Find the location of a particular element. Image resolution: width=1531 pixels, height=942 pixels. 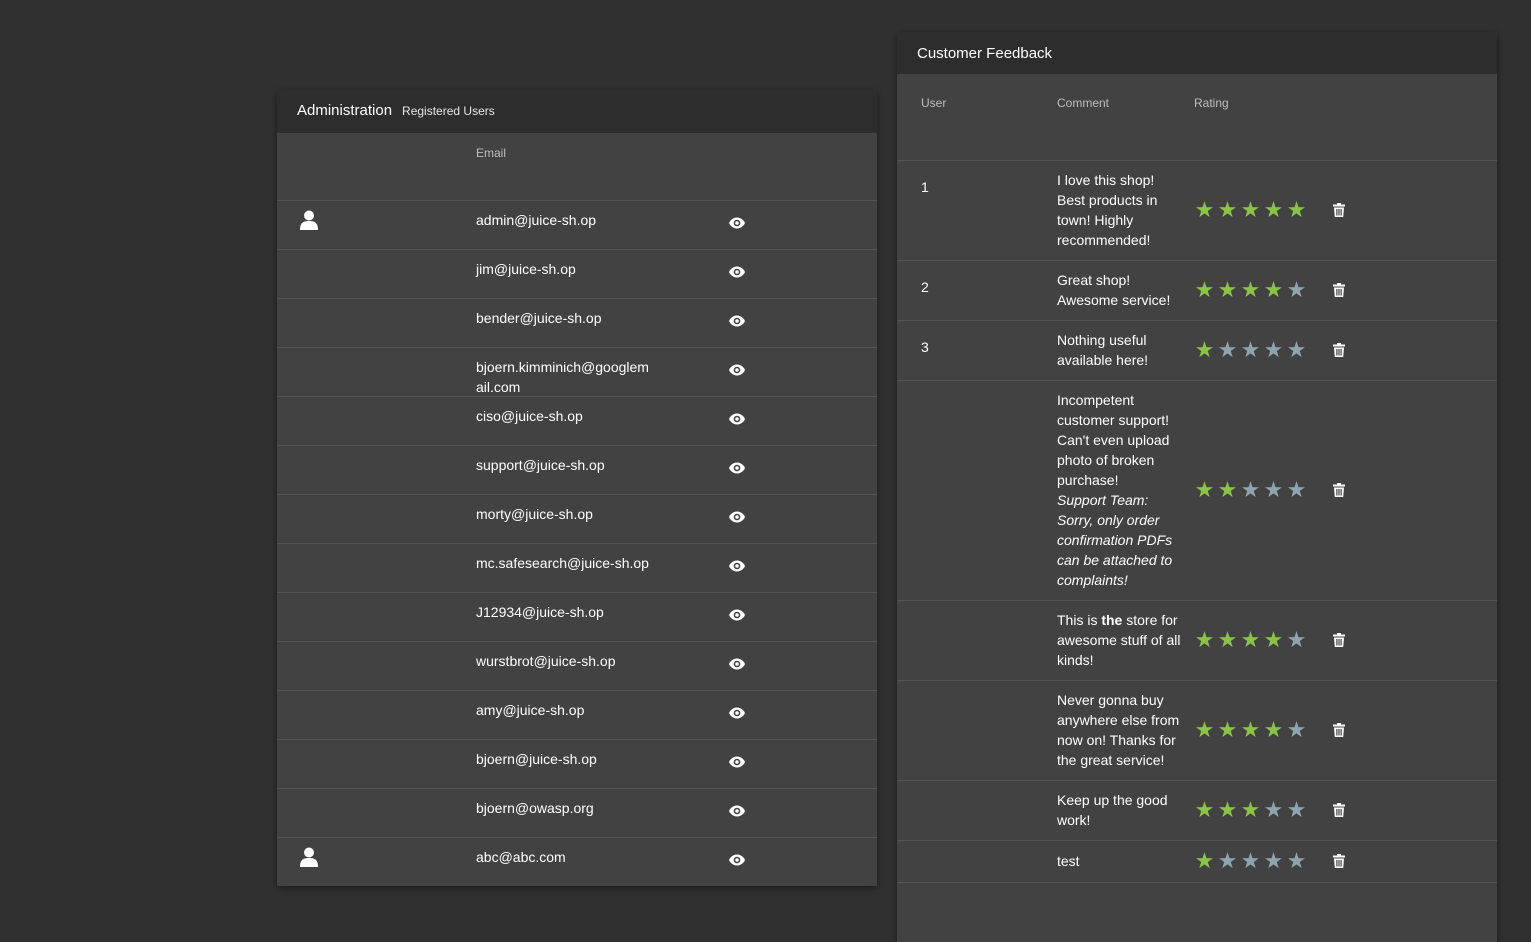

feedback-comment: test is located at coordinates (1121, 861).